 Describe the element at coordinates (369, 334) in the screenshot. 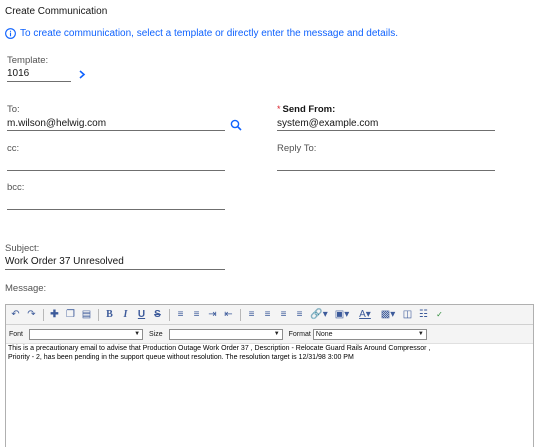

I see `format-select: None ▼` at that location.